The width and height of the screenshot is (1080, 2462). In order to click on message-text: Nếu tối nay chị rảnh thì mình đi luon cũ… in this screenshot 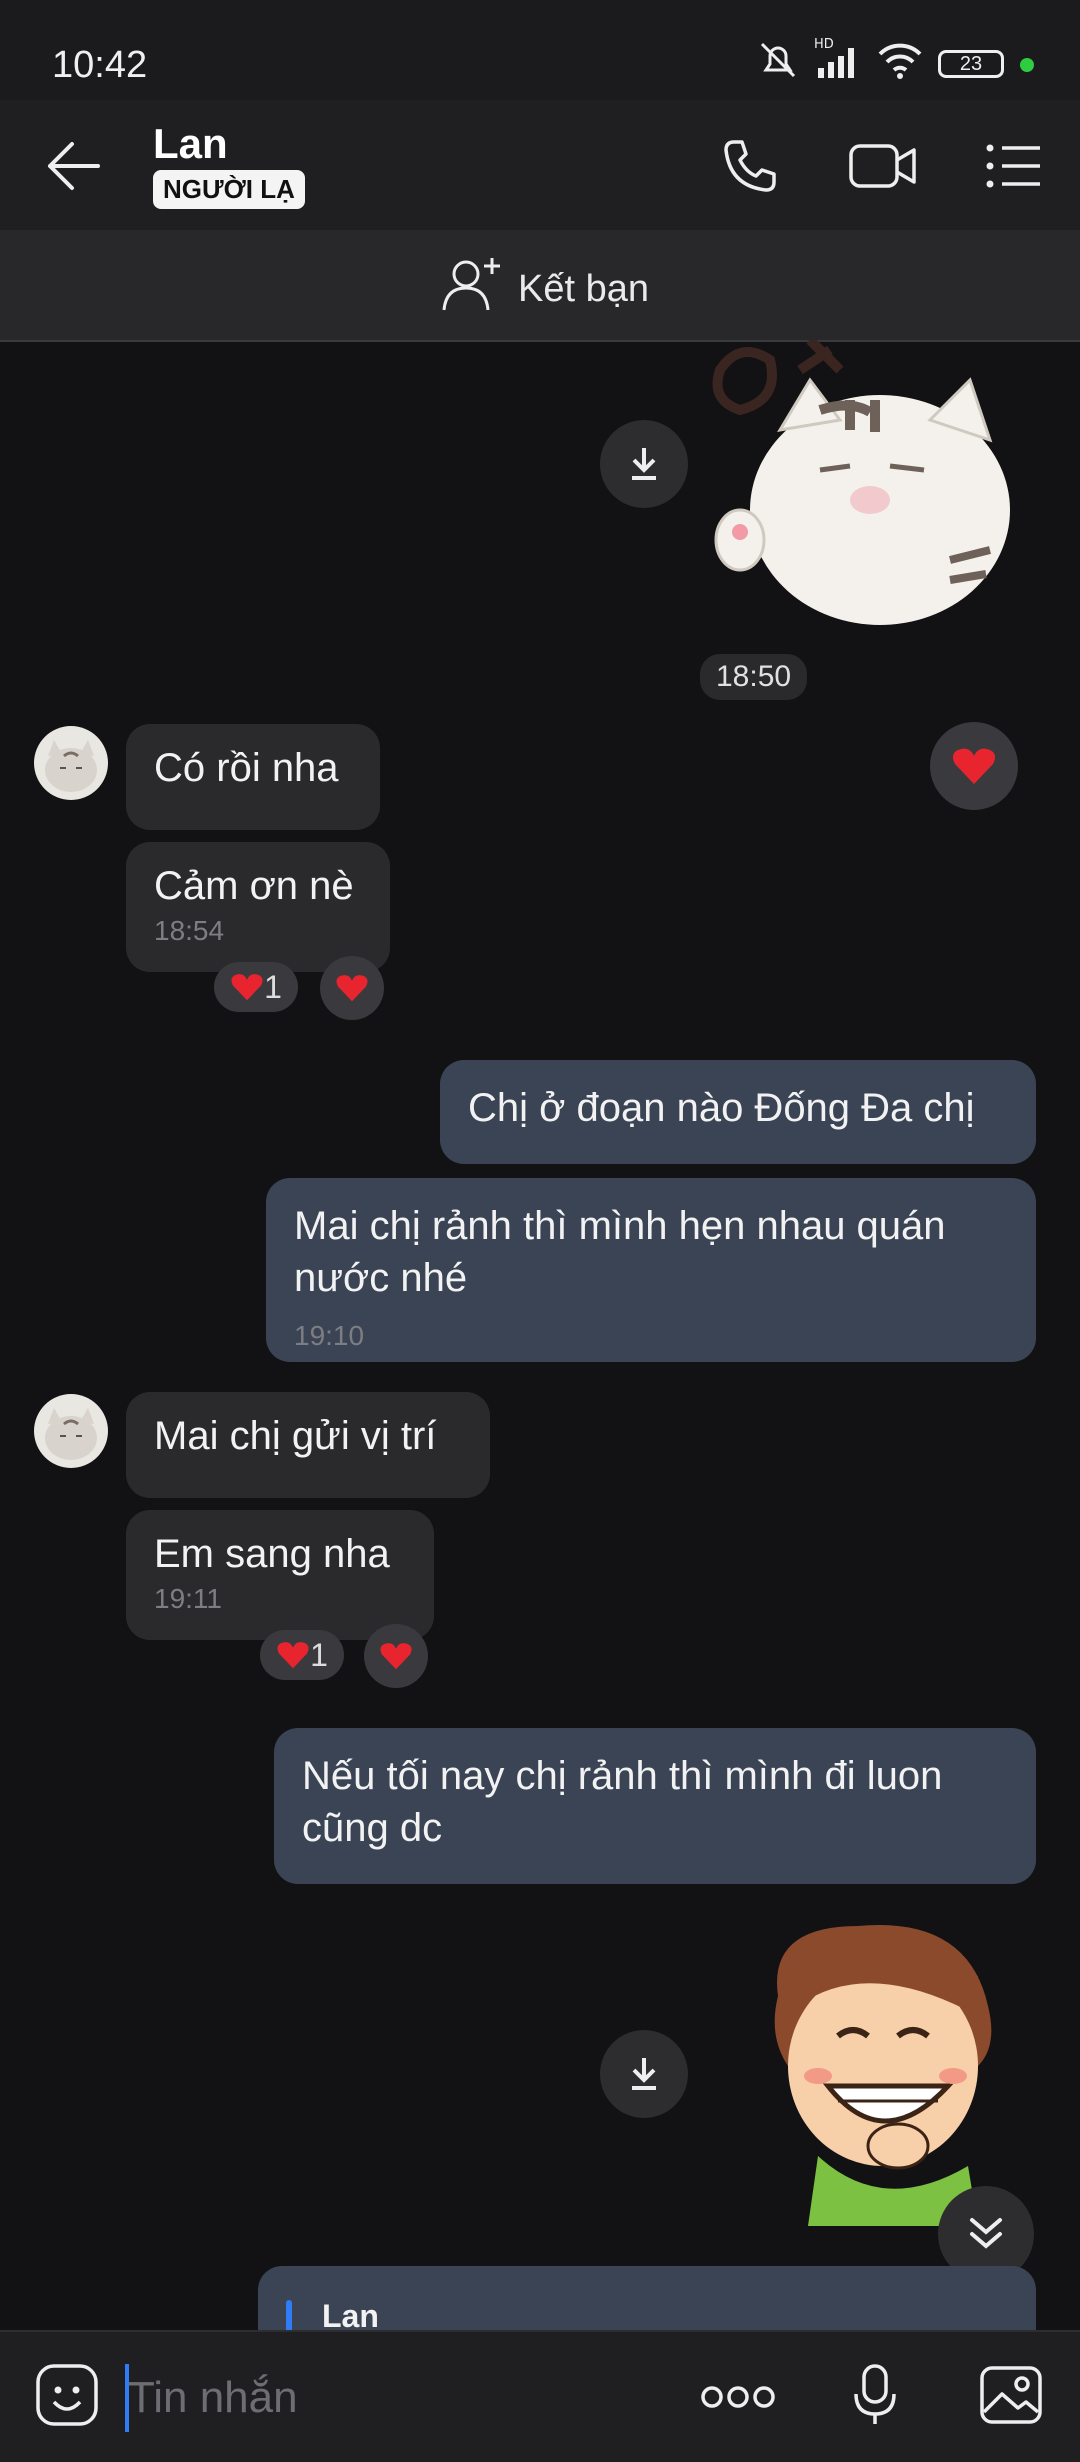, I will do `click(622, 1802)`.